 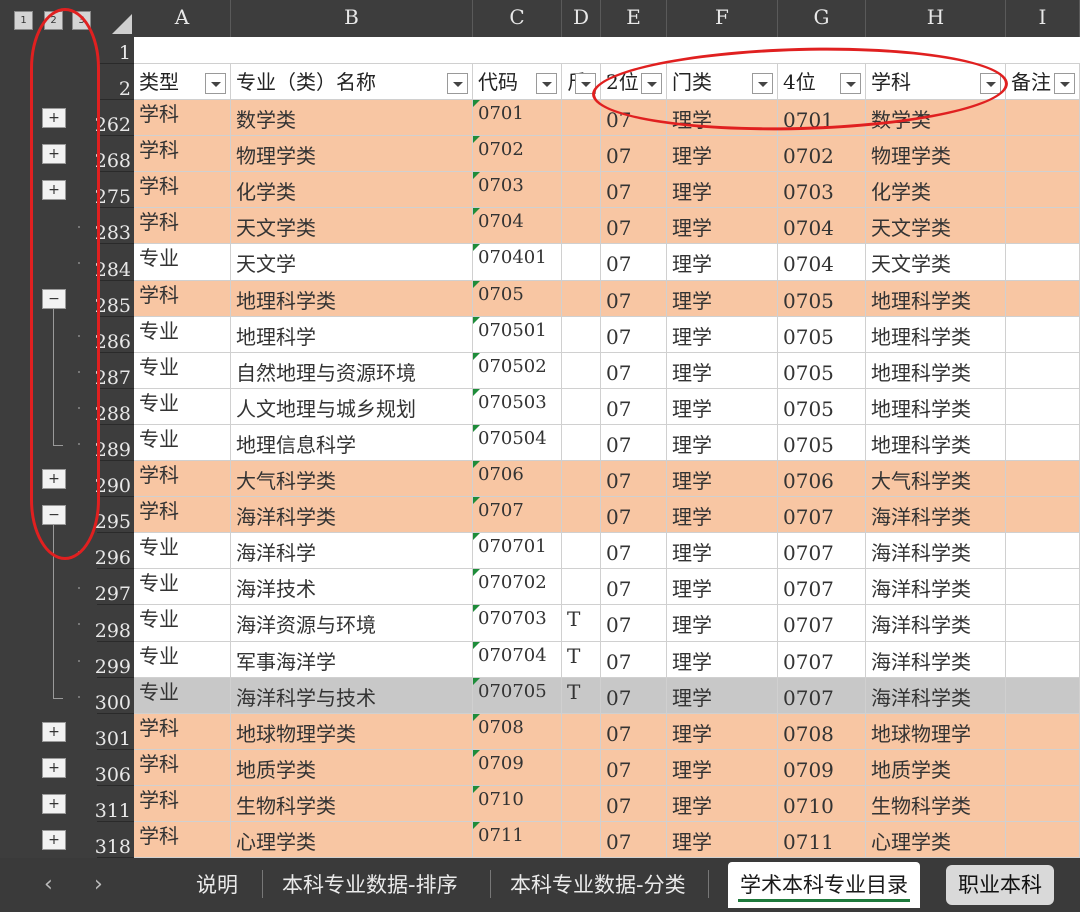 I want to click on row-header: 296, so click(x=114, y=551).